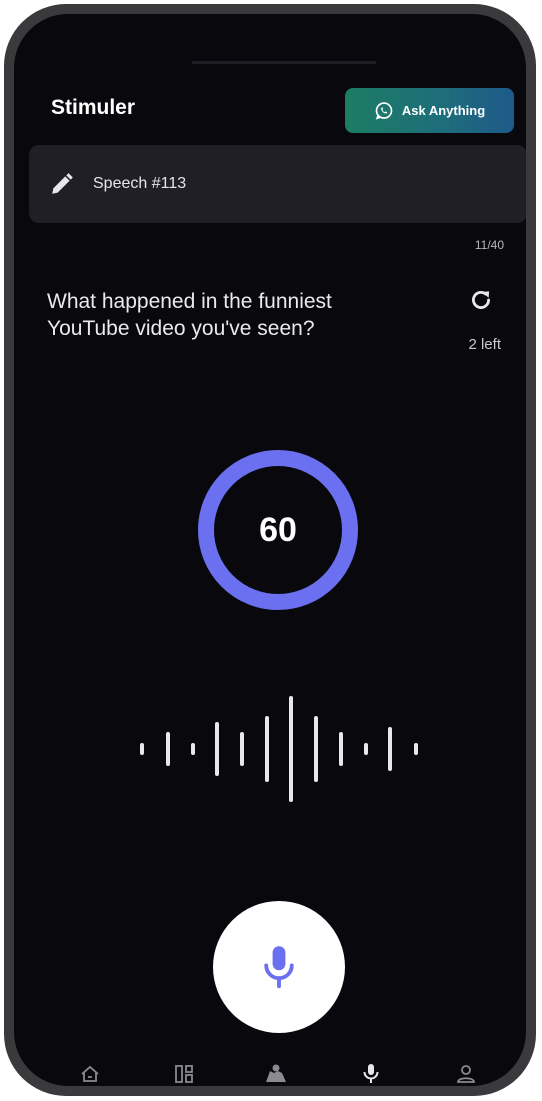  Describe the element at coordinates (484, 344) in the screenshot. I see `refresh-left-count: 2 left` at that location.